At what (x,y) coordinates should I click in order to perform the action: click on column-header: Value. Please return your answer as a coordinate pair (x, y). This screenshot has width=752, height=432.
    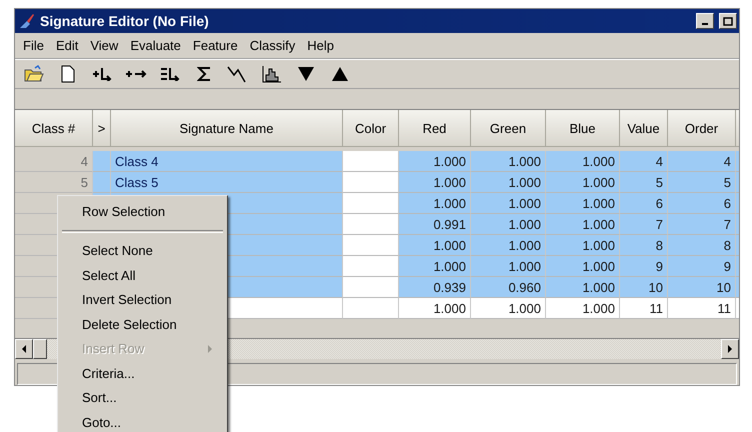
    Looking at the image, I should click on (644, 128).